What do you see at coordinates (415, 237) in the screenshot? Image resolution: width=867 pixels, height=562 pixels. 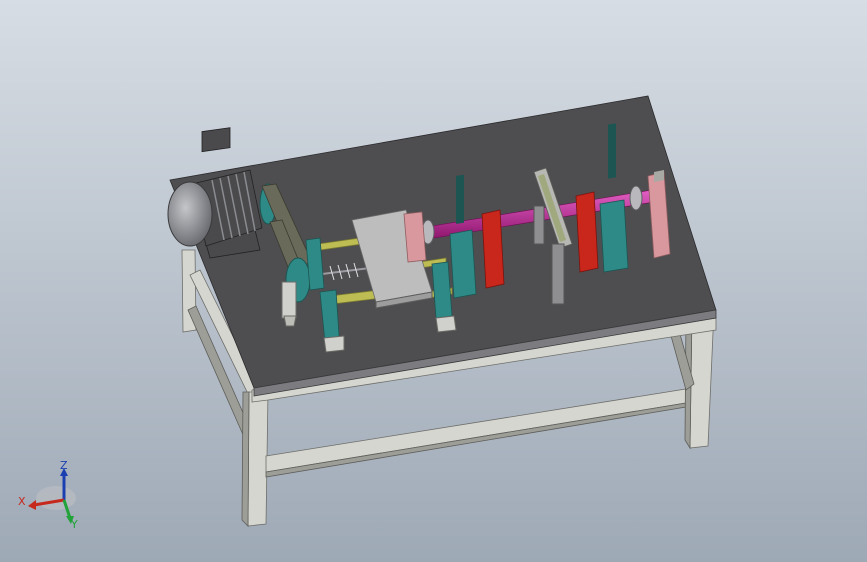 I see `end-block-left` at bounding box center [415, 237].